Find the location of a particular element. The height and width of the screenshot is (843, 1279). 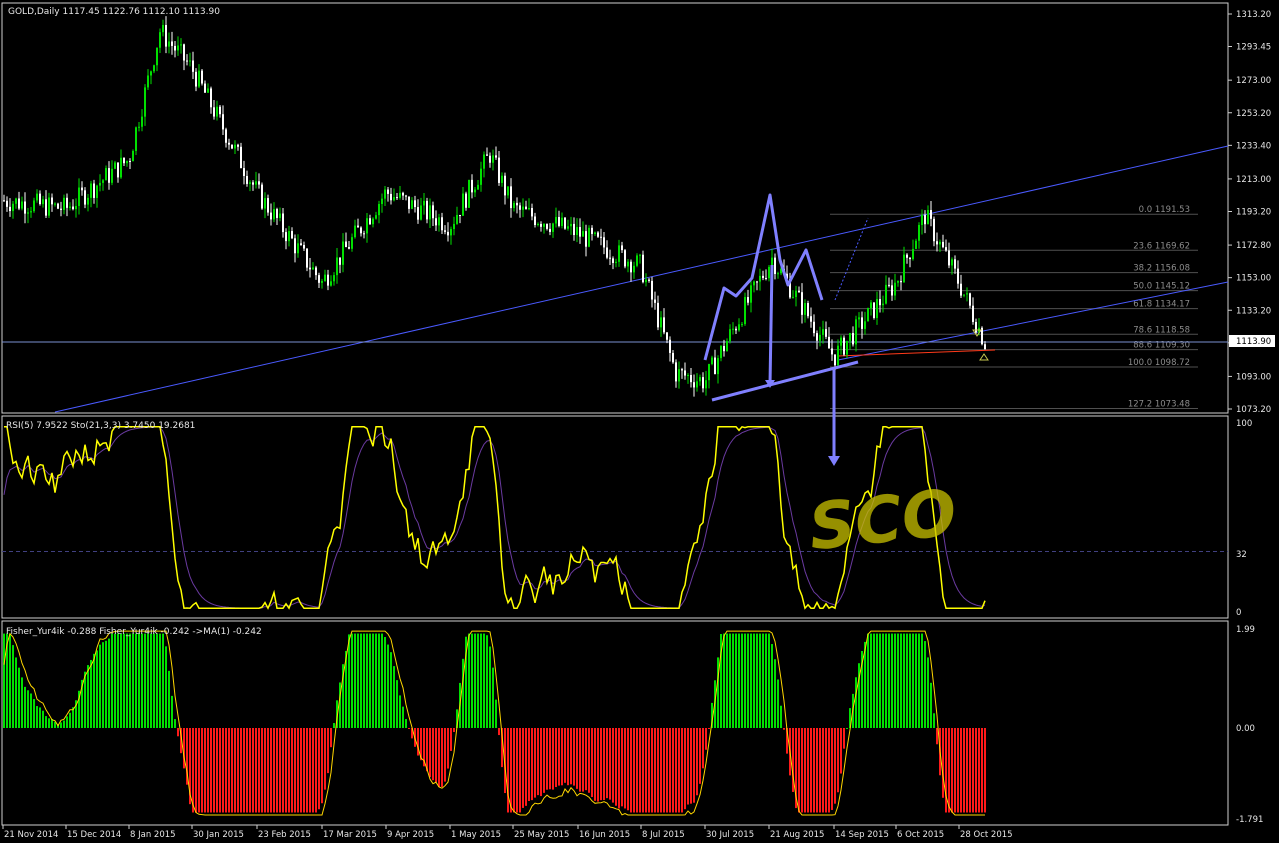

time-tick-label: 16 Jun 2015 is located at coordinates (604, 835).